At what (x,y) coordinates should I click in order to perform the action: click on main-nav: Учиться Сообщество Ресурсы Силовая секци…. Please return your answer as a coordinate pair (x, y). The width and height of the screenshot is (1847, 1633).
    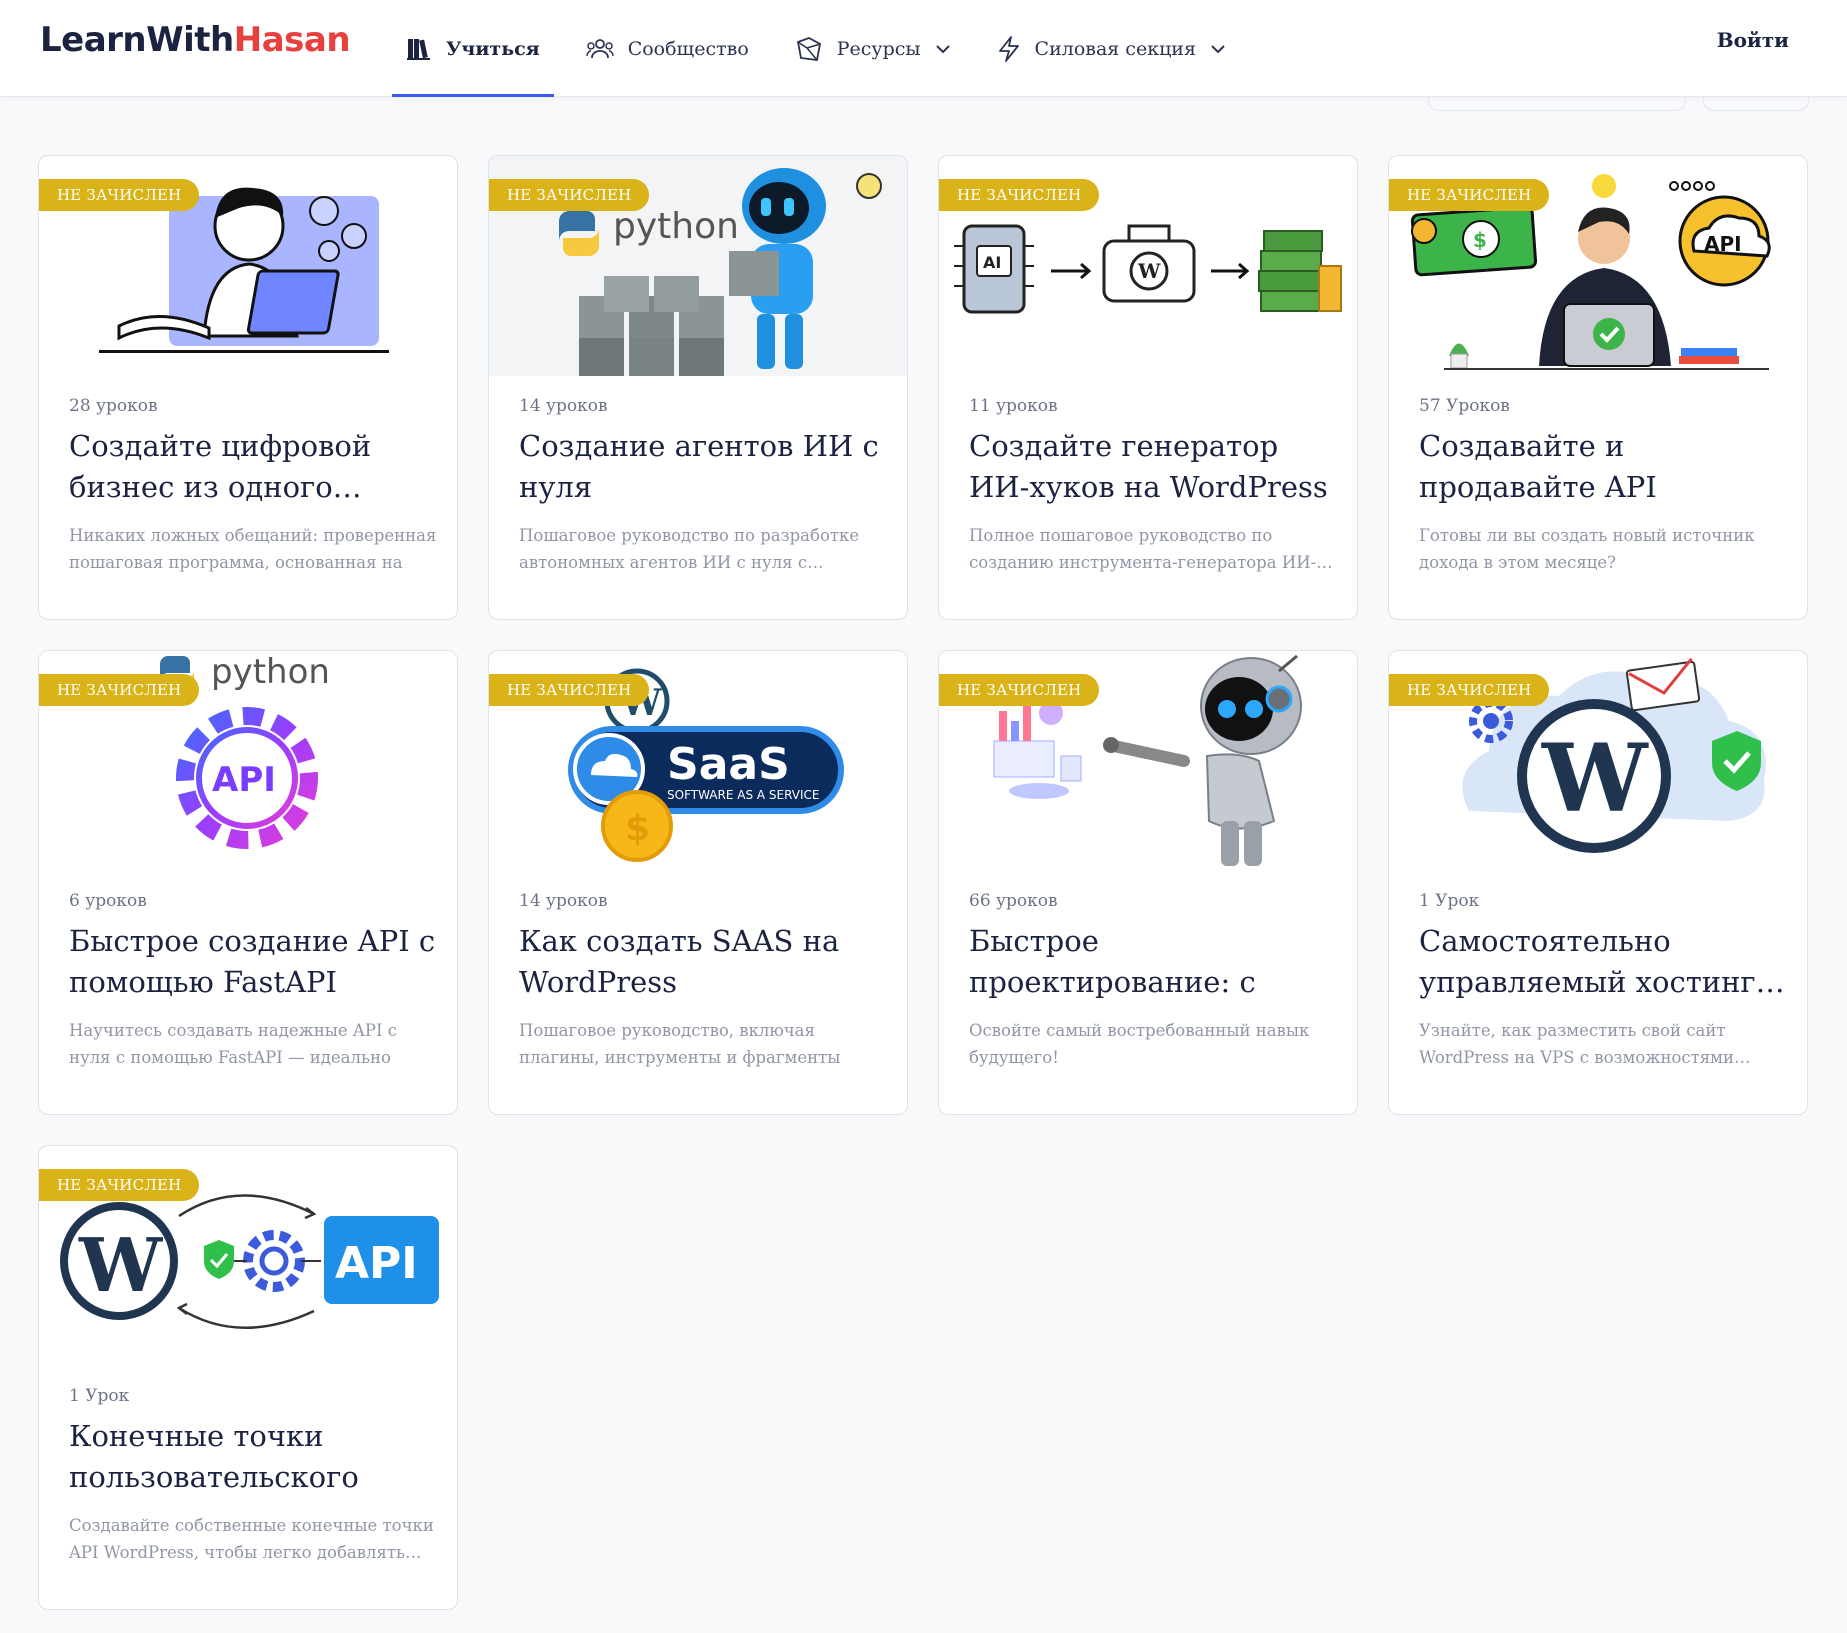
    Looking at the image, I should click on (825, 48).